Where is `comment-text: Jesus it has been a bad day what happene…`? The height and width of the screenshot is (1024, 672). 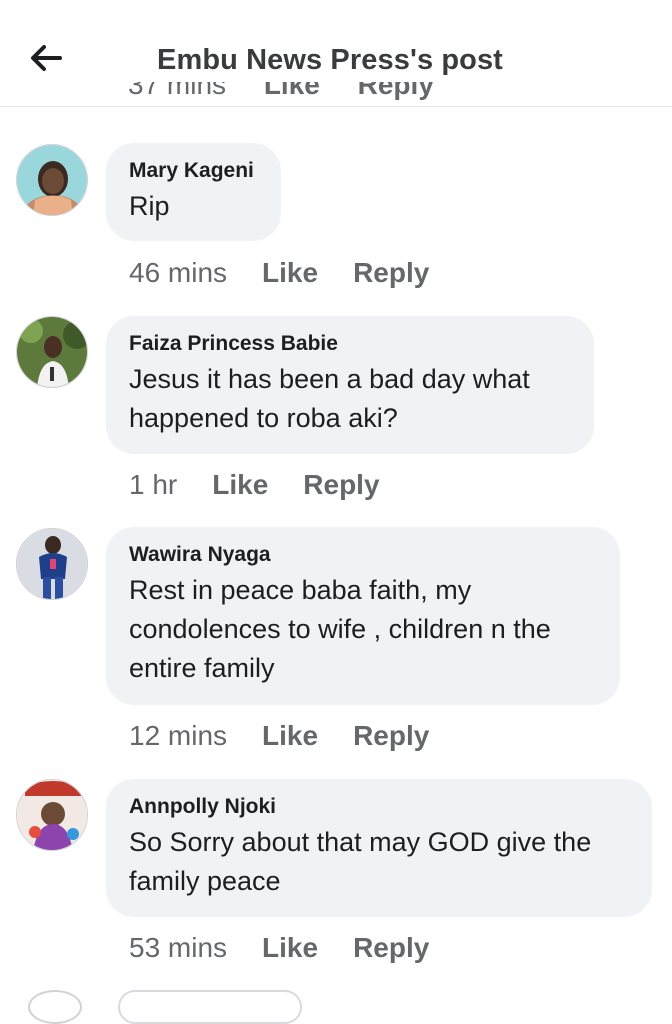
comment-text: Jesus it has been a bad day what happene… is located at coordinates (329, 398).